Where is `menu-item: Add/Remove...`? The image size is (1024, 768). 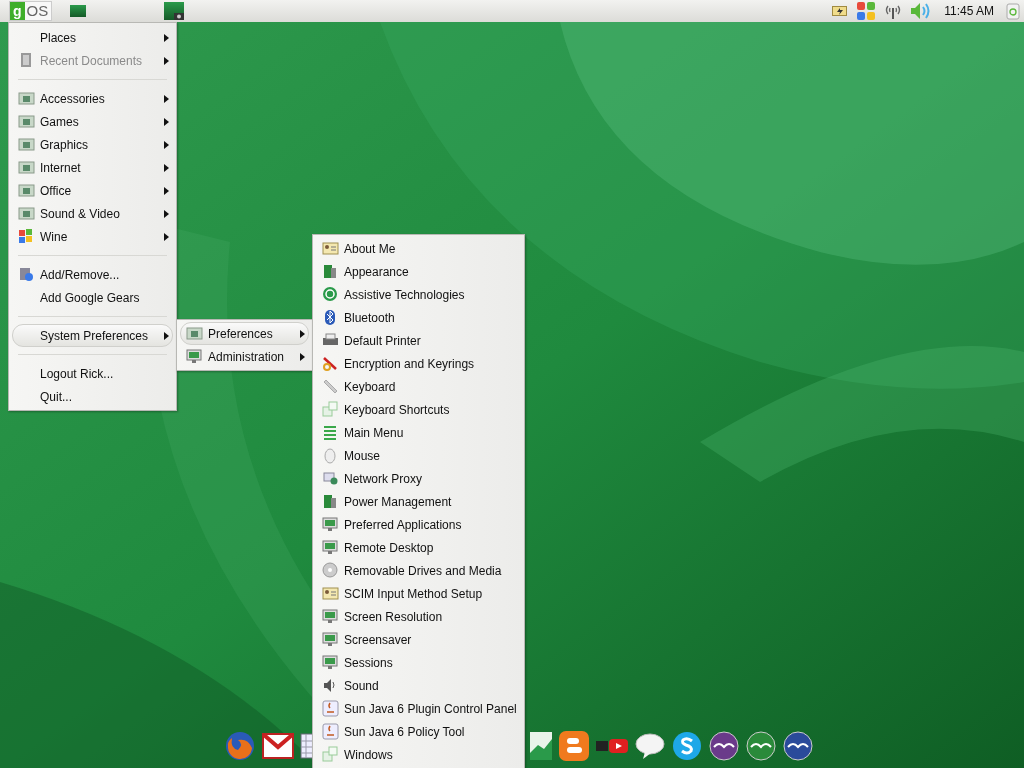 menu-item: Add/Remove... is located at coordinates (92, 274).